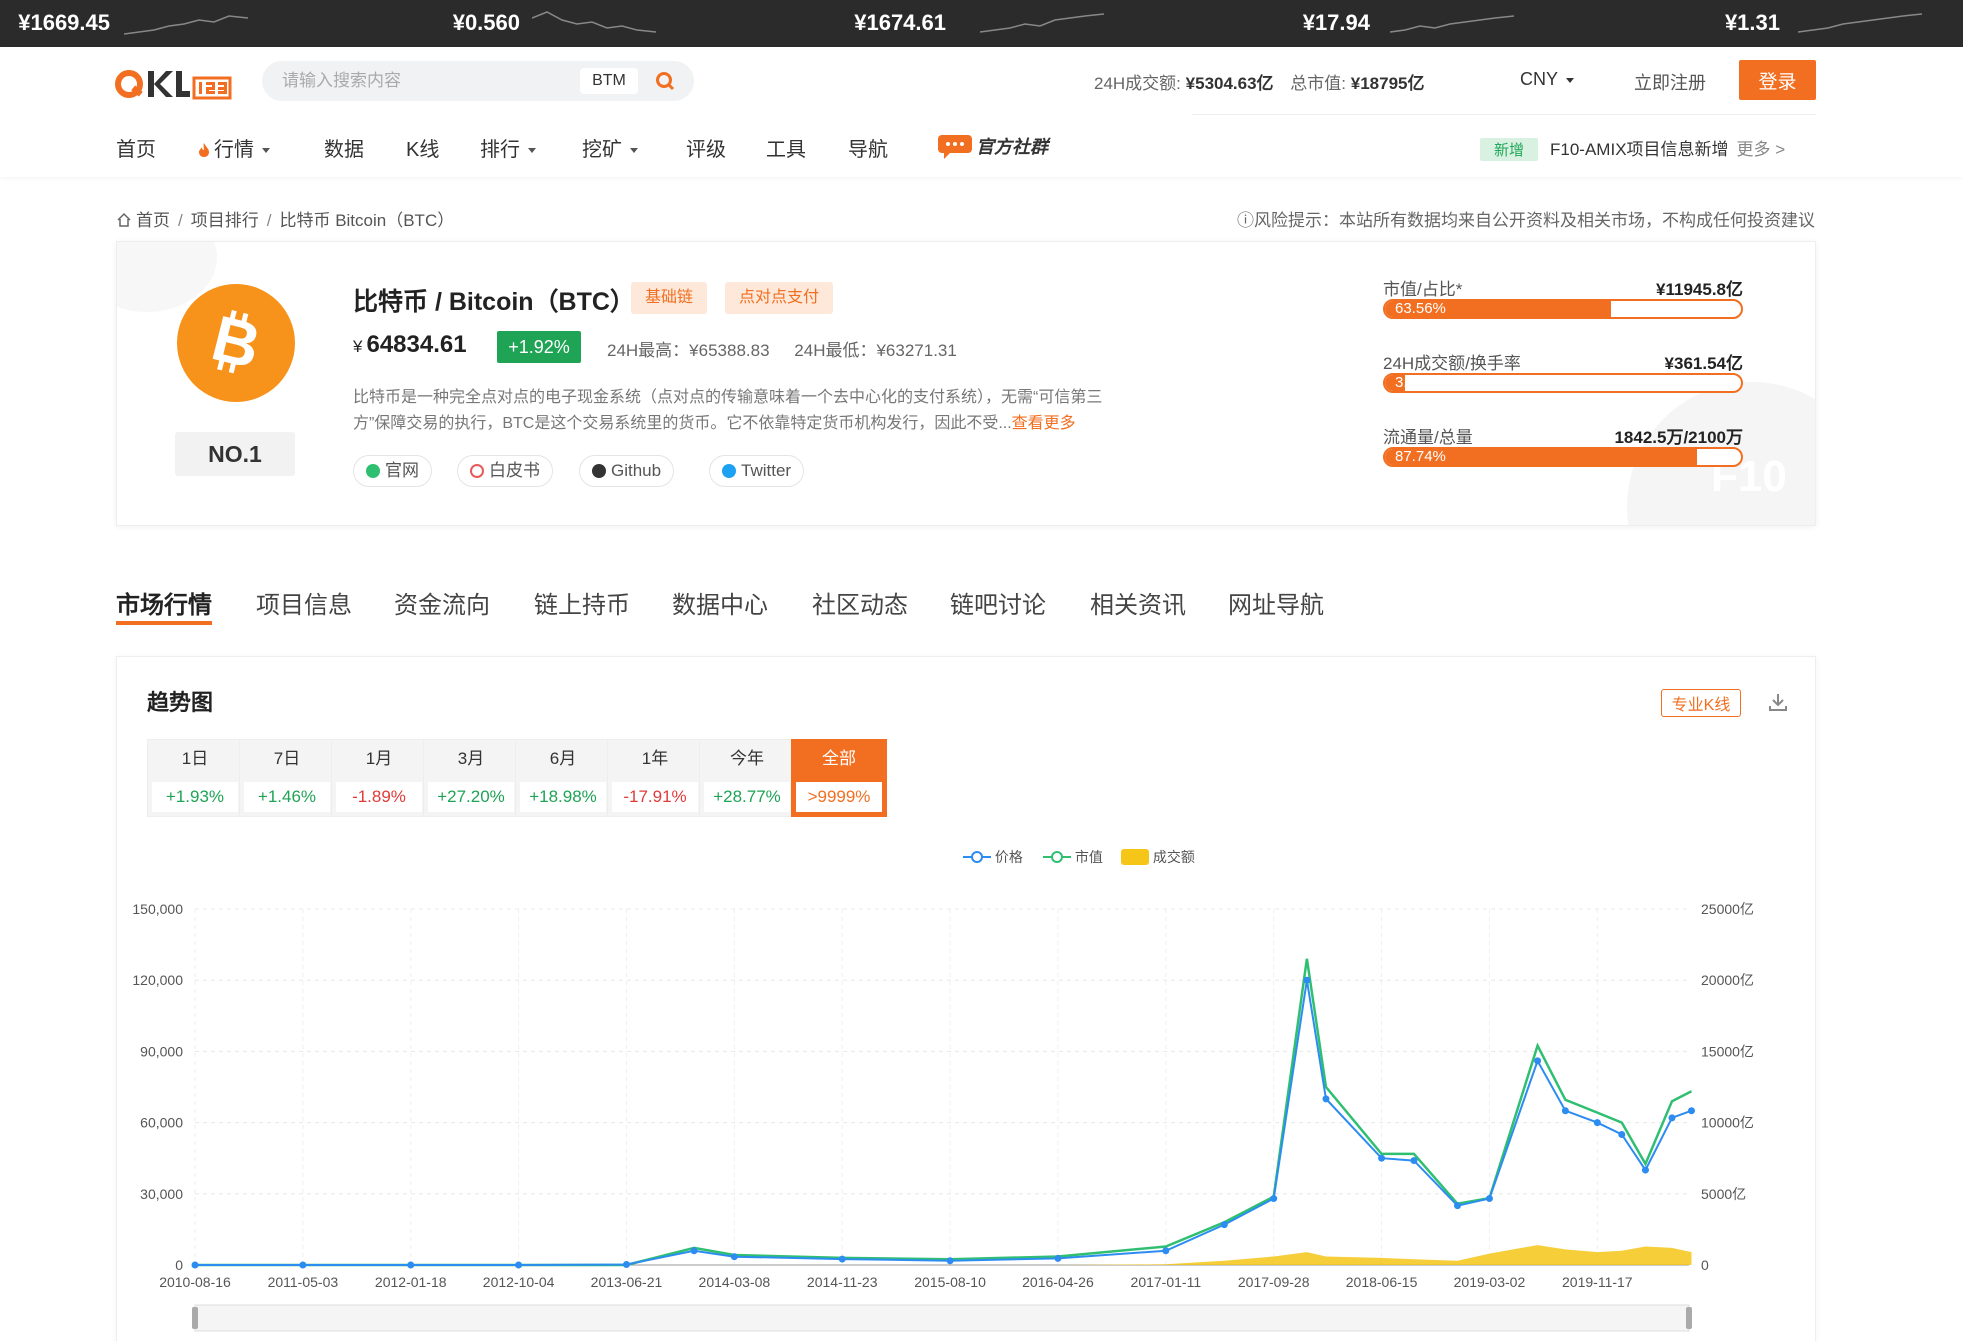 This screenshot has width=1963, height=1341. What do you see at coordinates (1752, 22) in the screenshot?
I see `ticker-price: ¥1.31` at bounding box center [1752, 22].